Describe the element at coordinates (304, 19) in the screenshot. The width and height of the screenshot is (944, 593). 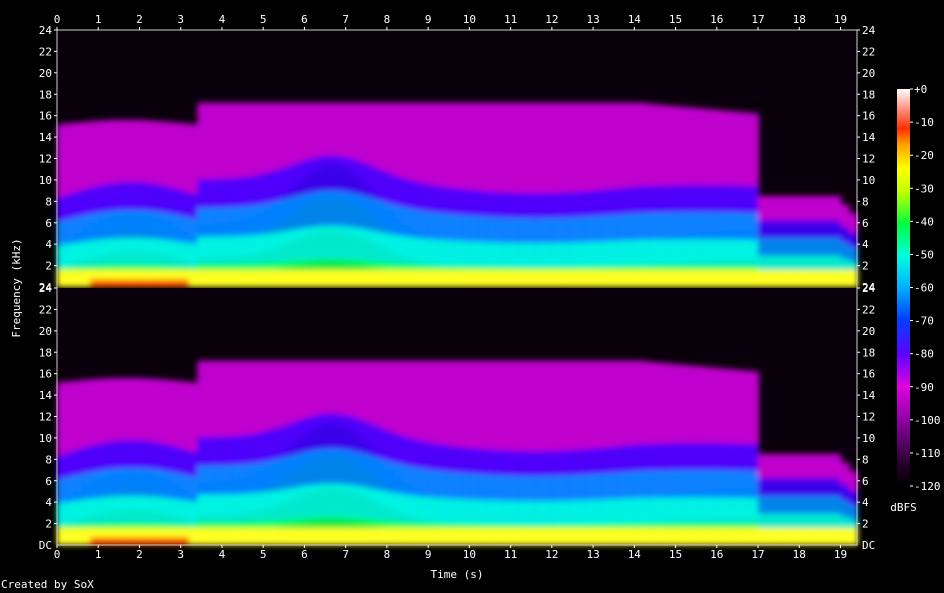
I see `x-tick-label-top: 6` at that location.